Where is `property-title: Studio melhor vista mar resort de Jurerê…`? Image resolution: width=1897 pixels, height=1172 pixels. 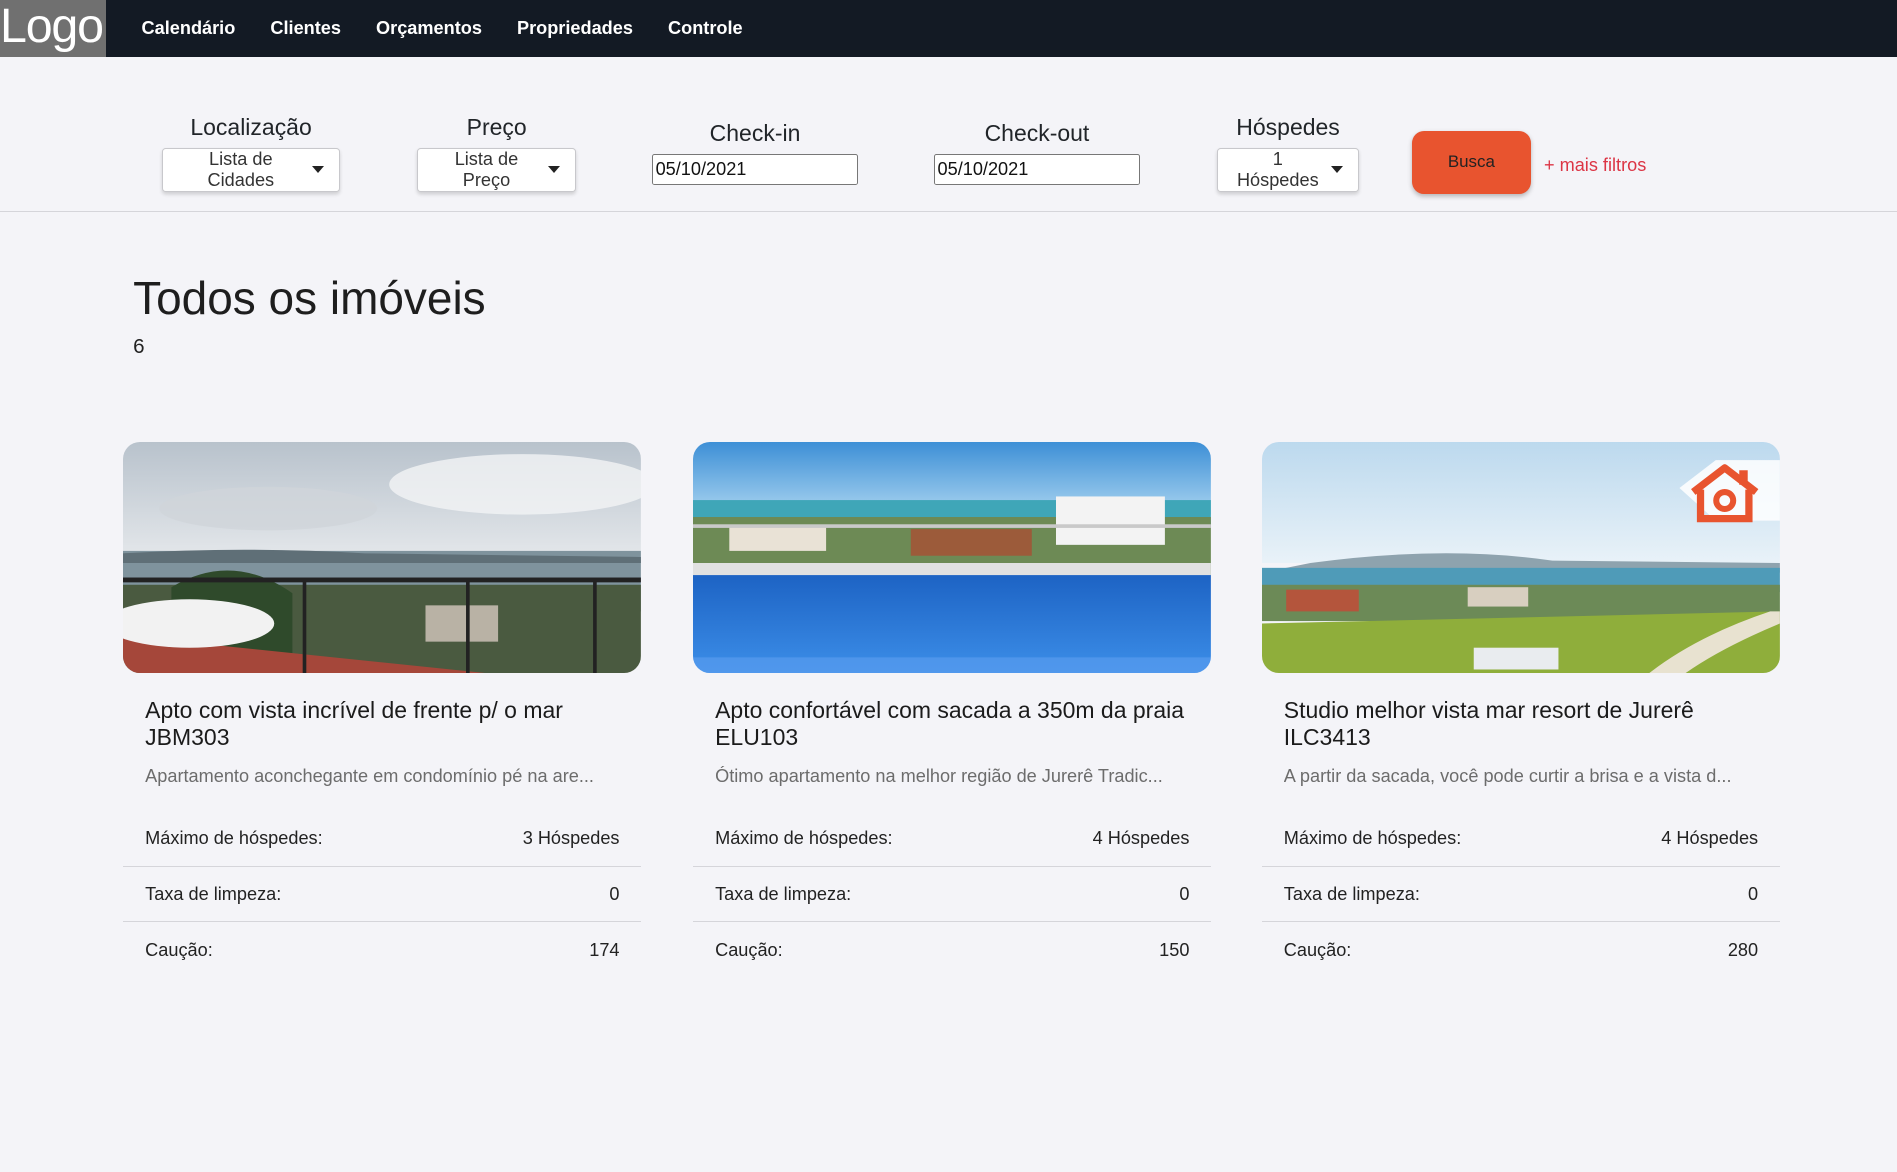 property-title: Studio melhor vista mar resort de Jurerê… is located at coordinates (1521, 723).